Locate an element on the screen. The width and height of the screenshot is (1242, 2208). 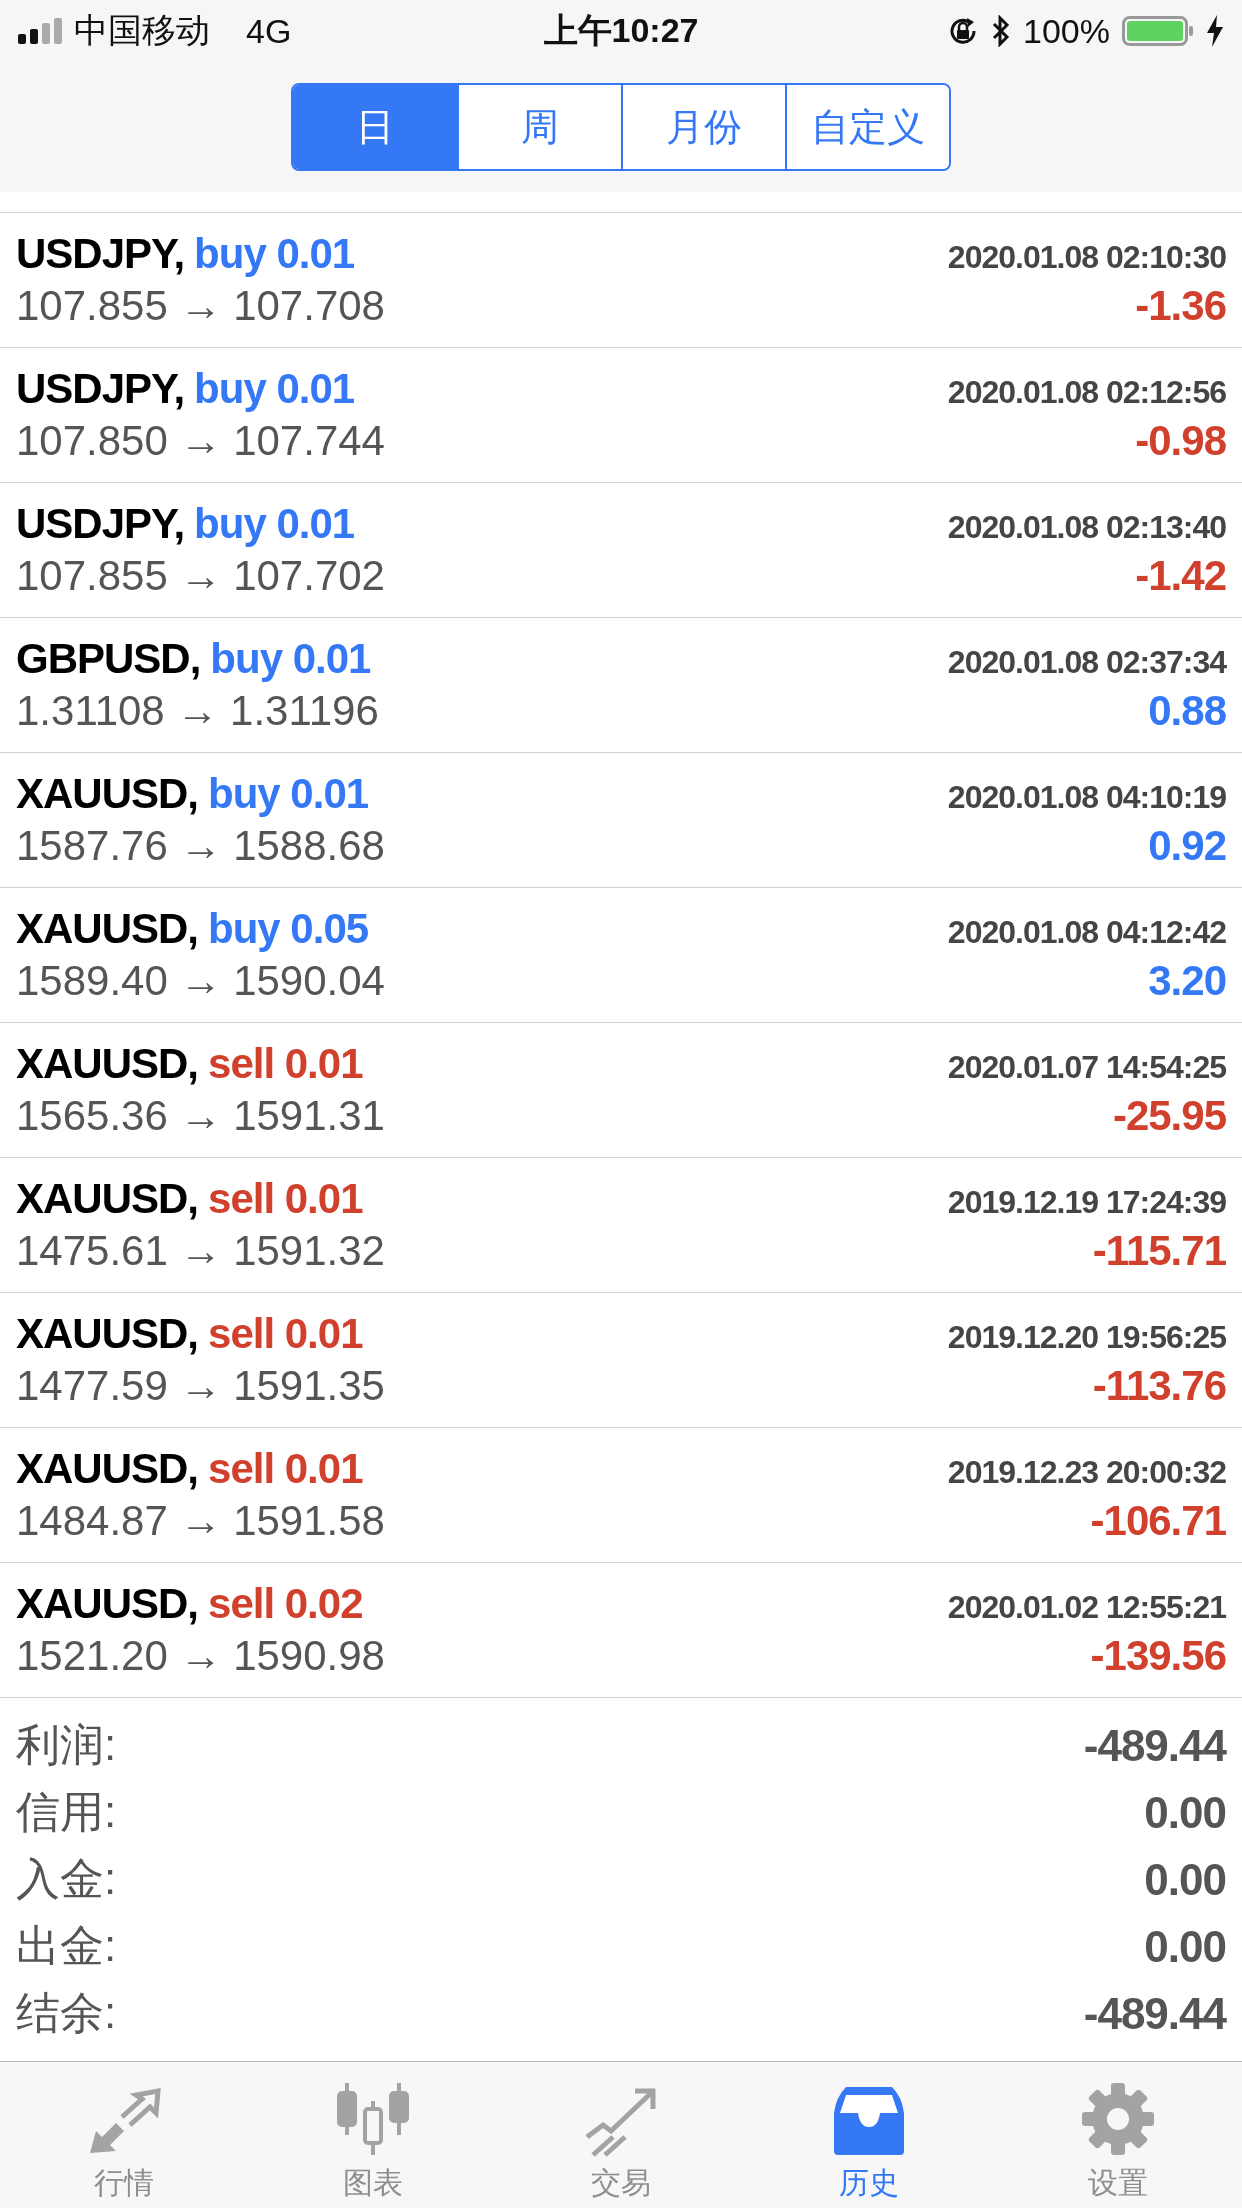
period-tab: 日 is located at coordinates (375, 127).